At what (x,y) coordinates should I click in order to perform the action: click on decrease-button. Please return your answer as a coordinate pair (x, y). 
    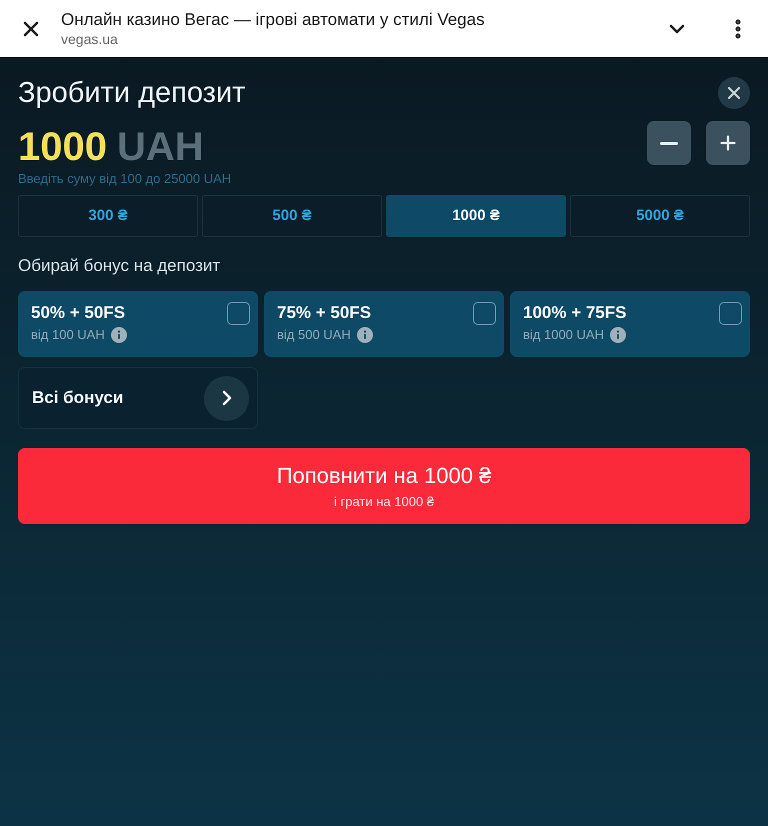
    Looking at the image, I should click on (669, 143).